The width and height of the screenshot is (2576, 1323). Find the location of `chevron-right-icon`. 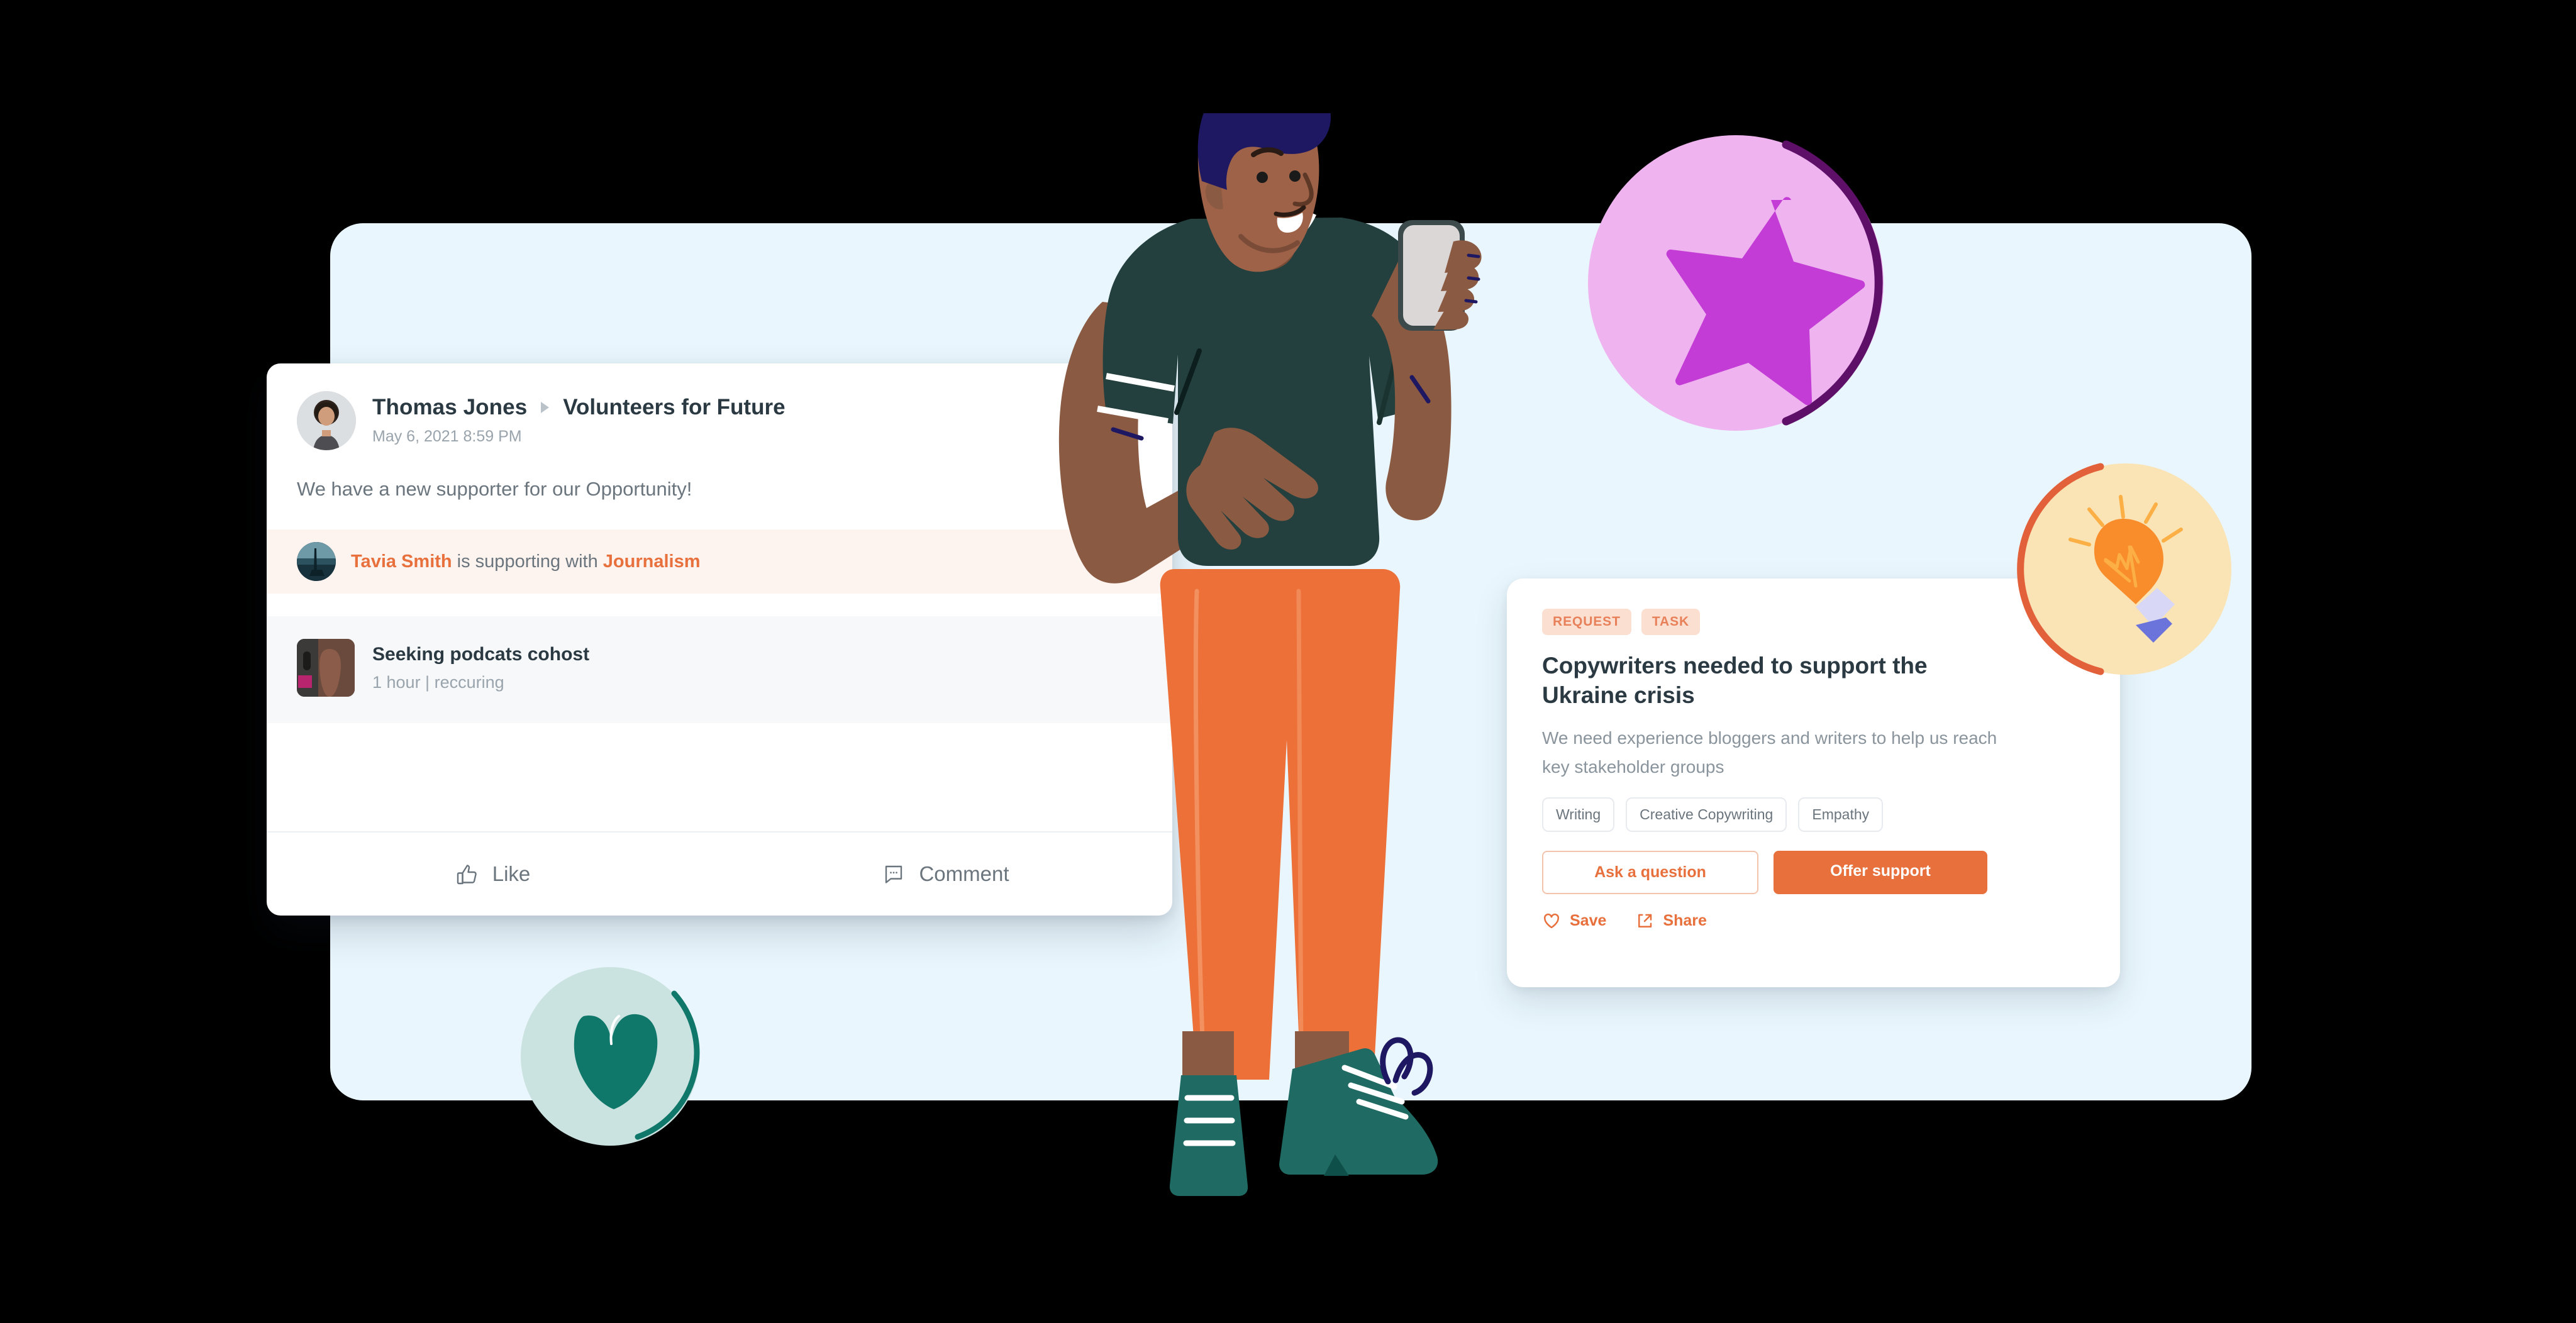

chevron-right-icon is located at coordinates (545, 408).